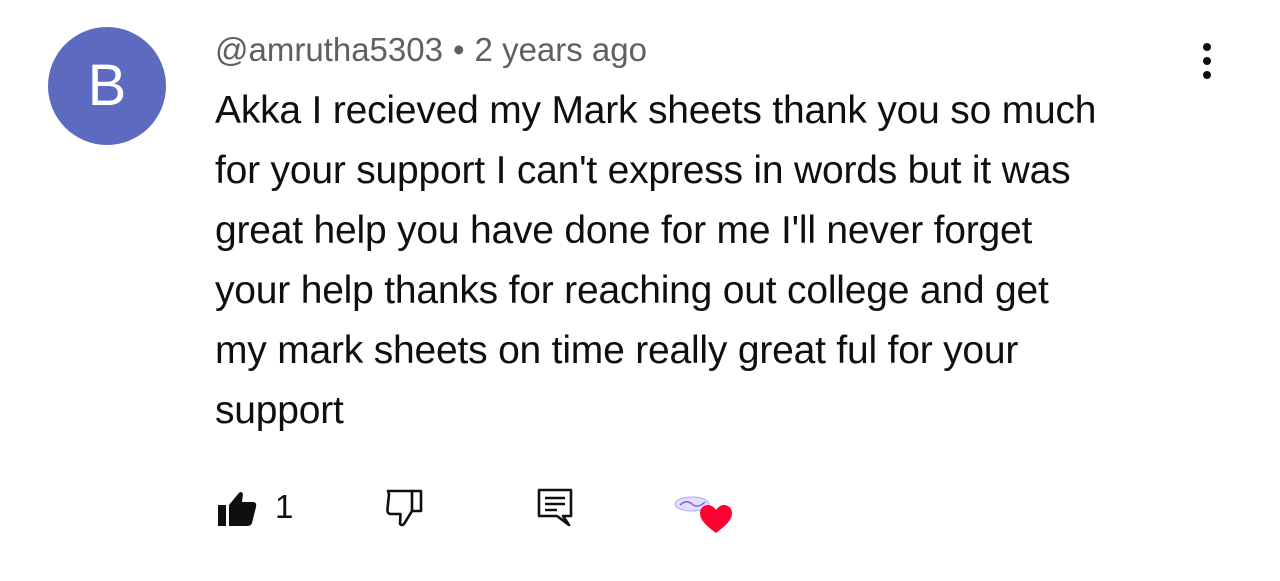  What do you see at coordinates (237, 508) in the screenshot?
I see `like-button` at bounding box center [237, 508].